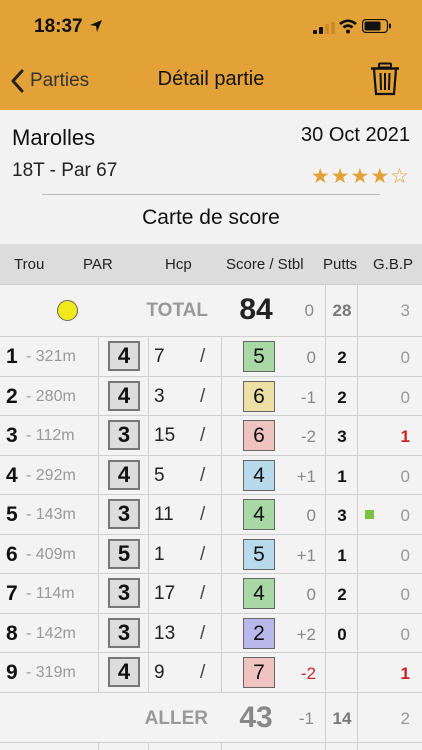 This screenshot has height=750, width=422. Describe the element at coordinates (211, 593) in the screenshot. I see `hole-row: 7 - 114m 3 17 / 4 0 2 0` at that location.